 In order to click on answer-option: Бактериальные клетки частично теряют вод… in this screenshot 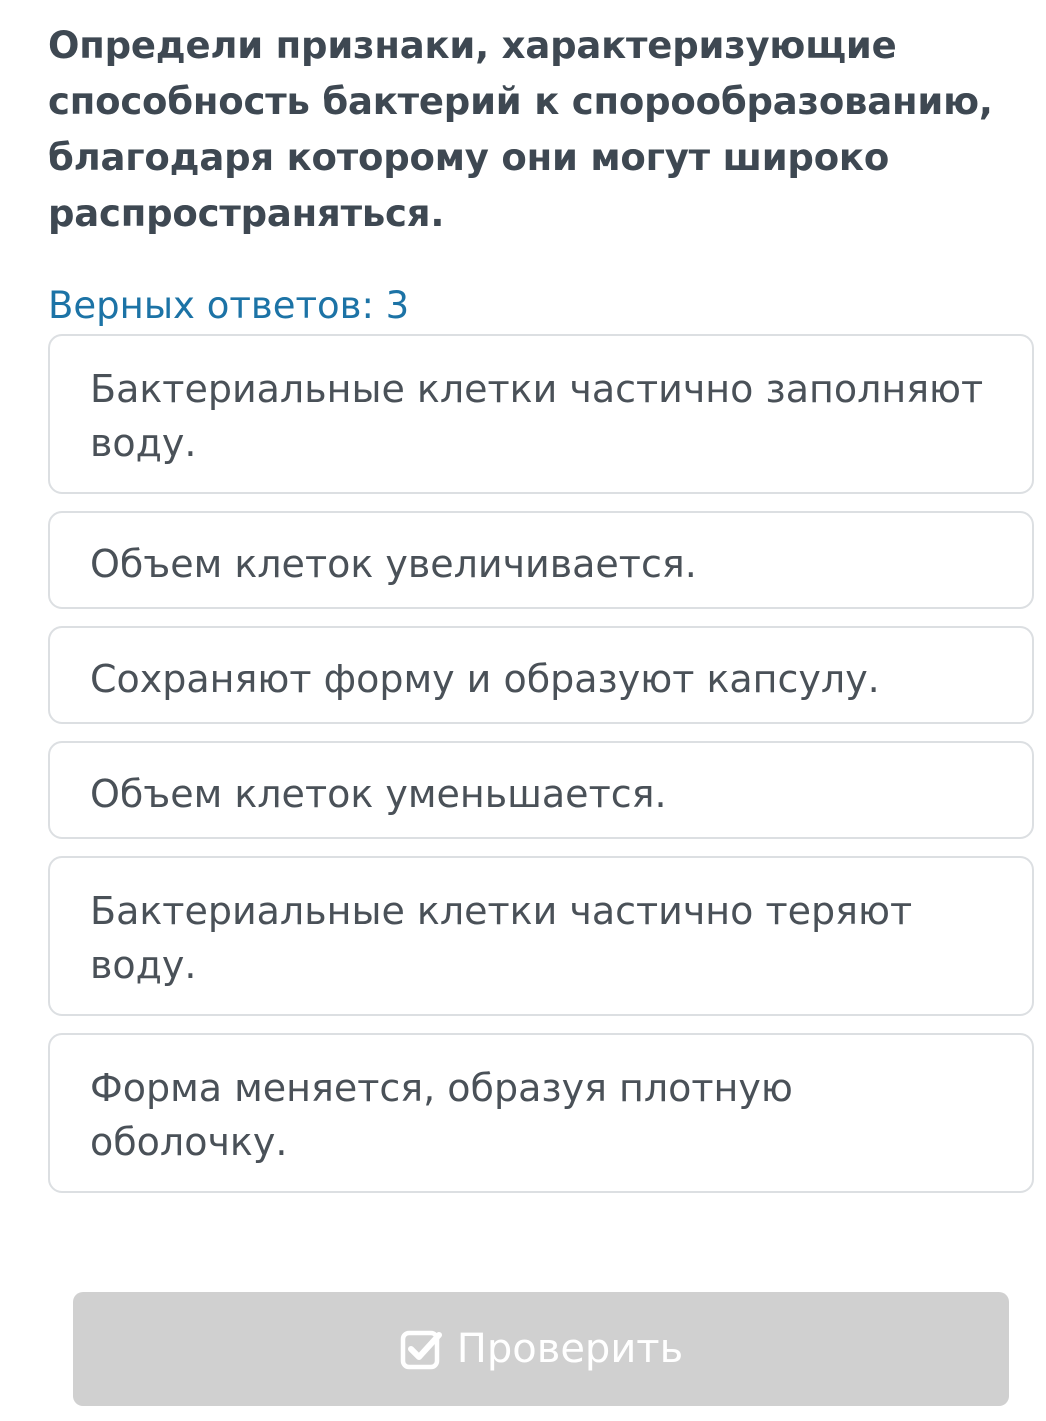, I will do `click(541, 936)`.